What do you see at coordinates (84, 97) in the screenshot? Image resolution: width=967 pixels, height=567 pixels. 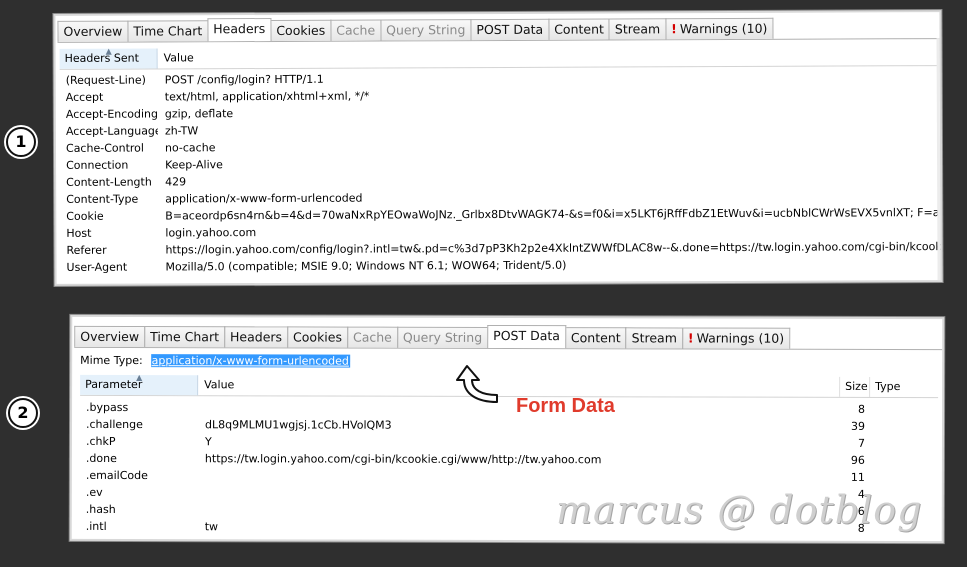 I see `header-name: Accept` at bounding box center [84, 97].